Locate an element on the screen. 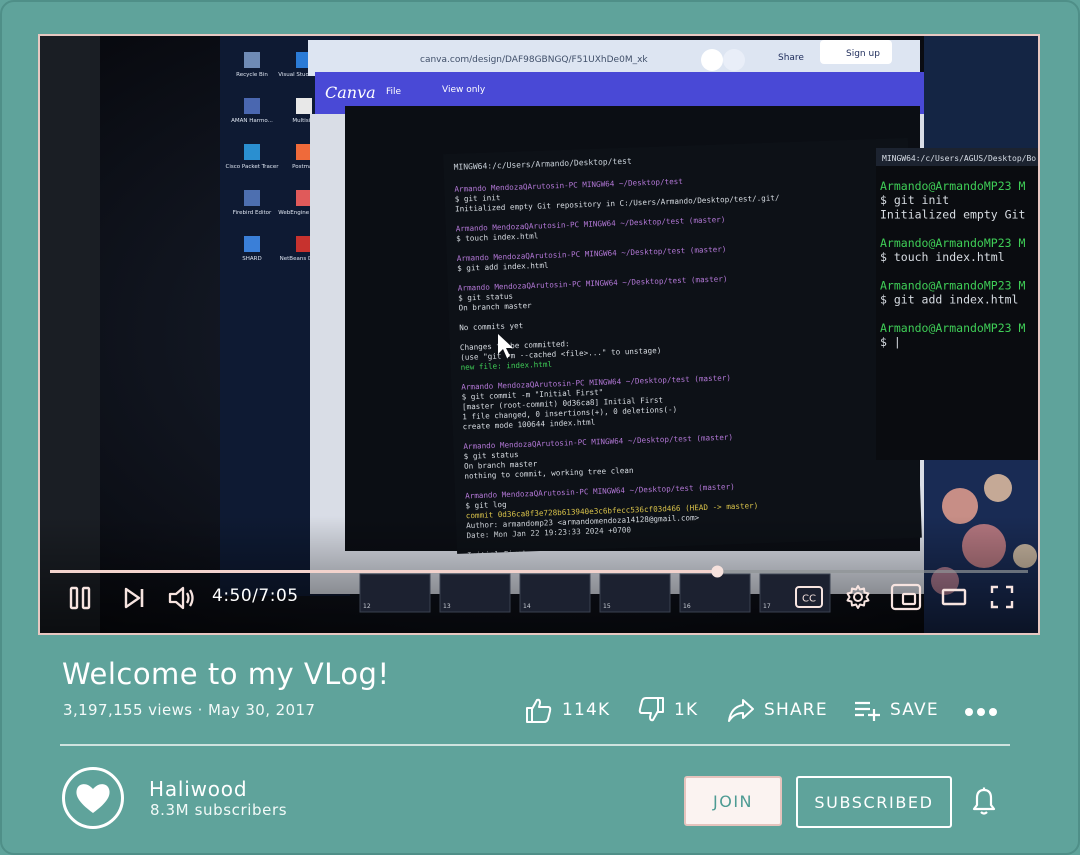 This screenshot has width=1080, height=855. subscriber-count: 8.3M subscribers is located at coordinates (219, 810).